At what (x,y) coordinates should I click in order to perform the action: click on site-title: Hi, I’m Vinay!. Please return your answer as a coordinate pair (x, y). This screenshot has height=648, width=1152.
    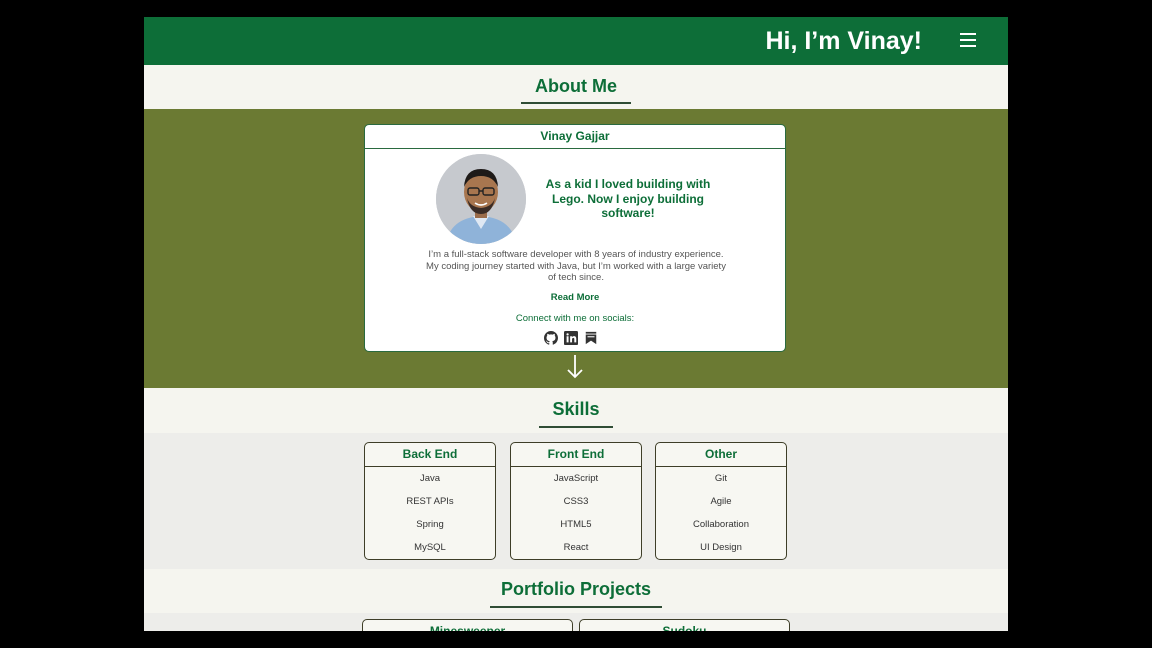
    Looking at the image, I should click on (843, 41).